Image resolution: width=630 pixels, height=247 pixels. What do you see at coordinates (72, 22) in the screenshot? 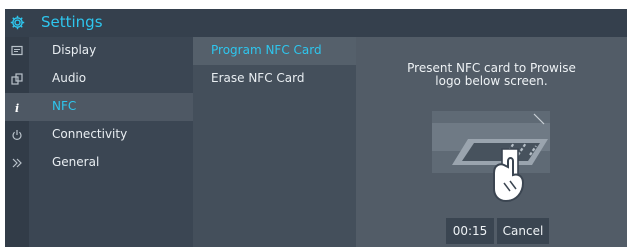
I see `page-title: Settings` at bounding box center [72, 22].